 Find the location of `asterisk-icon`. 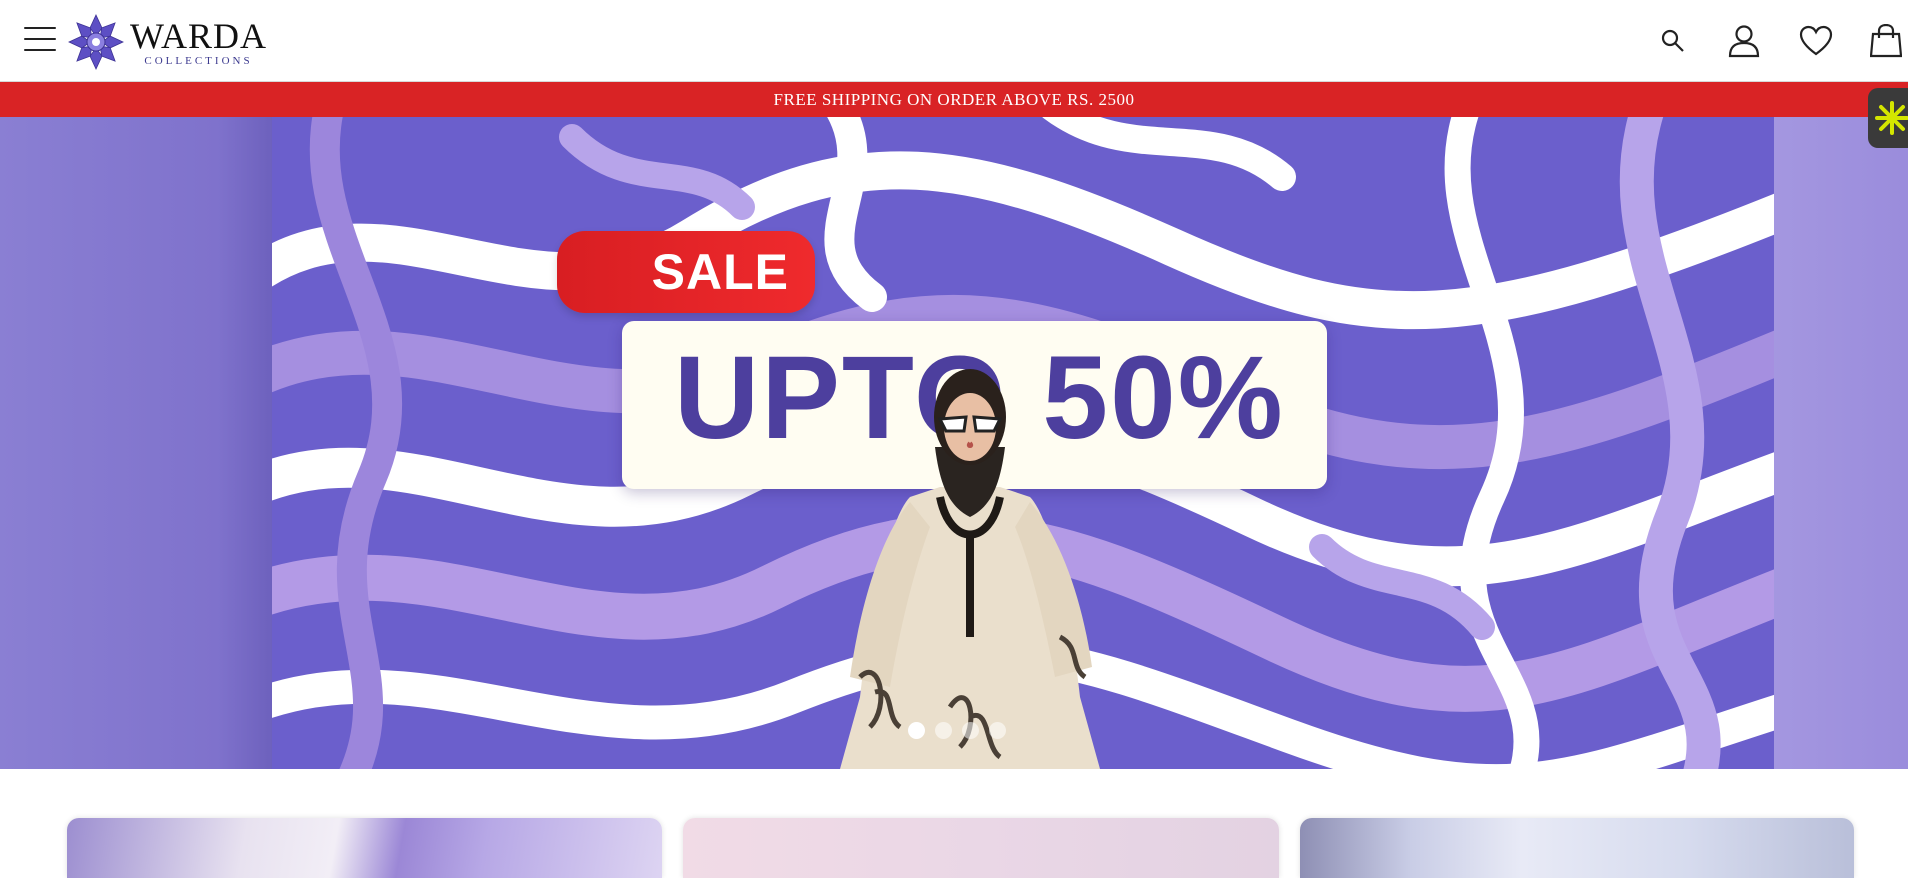

asterisk-icon is located at coordinates (1891, 118).